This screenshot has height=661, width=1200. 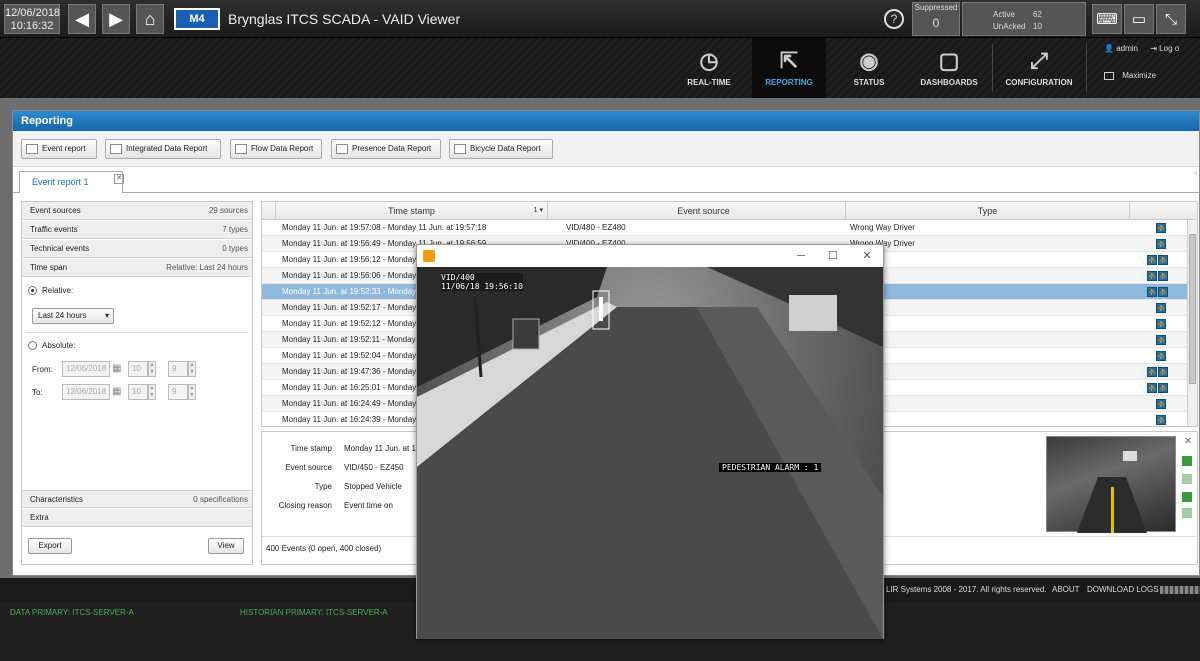 What do you see at coordinates (894, 19) in the screenshot?
I see `help-button: ?` at bounding box center [894, 19].